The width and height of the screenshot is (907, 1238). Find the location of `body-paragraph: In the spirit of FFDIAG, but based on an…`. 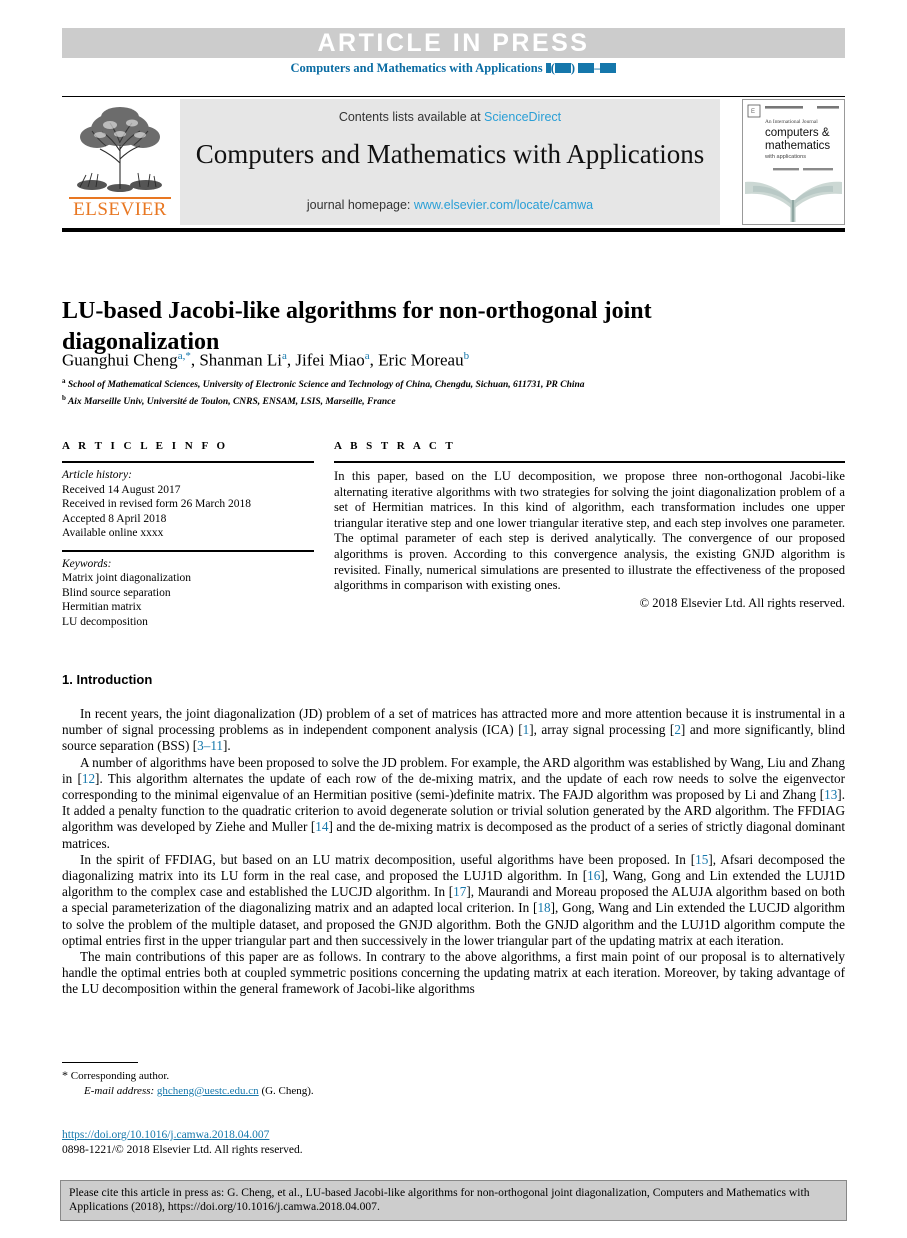

body-paragraph: In the spirit of FFDIAG, but based on an… is located at coordinates (454, 899).